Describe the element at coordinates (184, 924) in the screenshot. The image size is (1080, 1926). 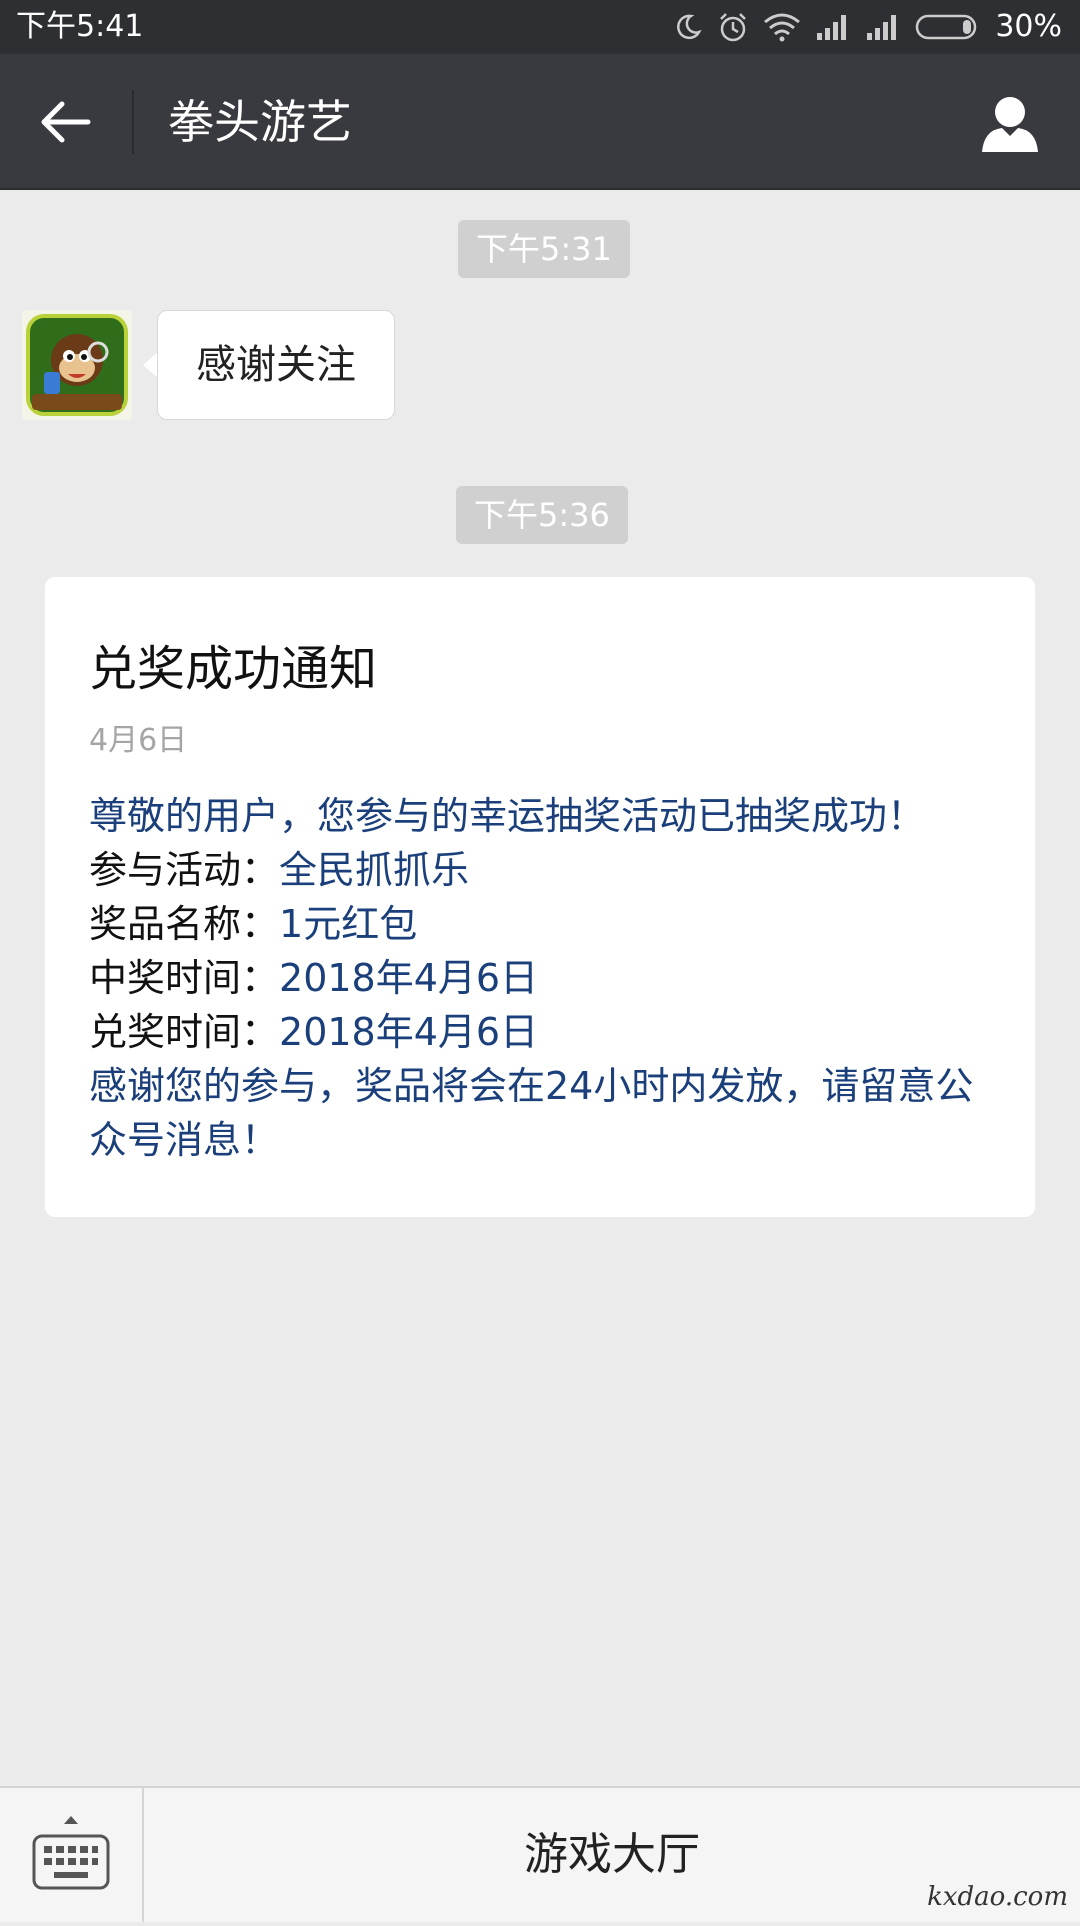
I see `field-label: 奖品名称：` at that location.